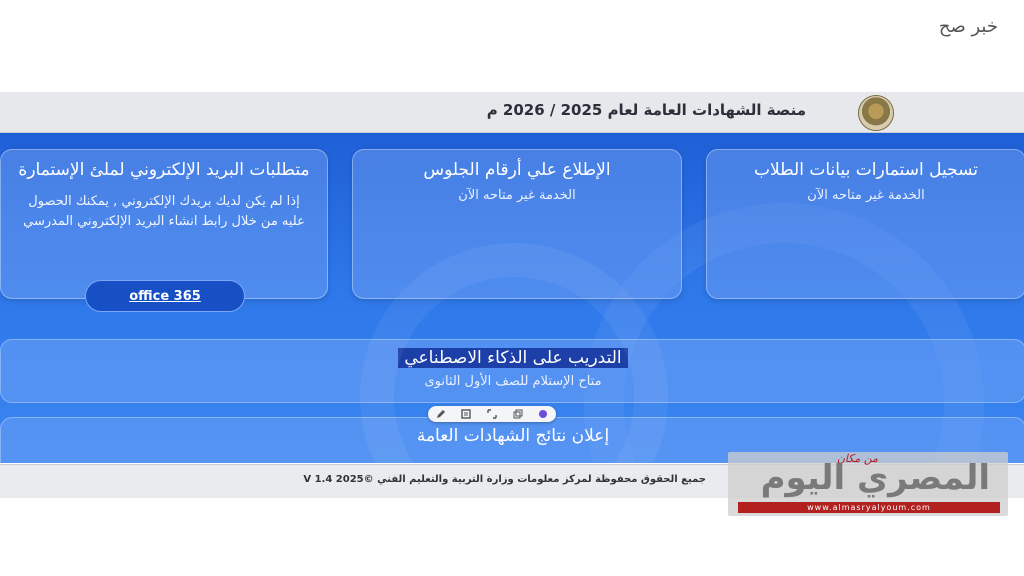  I want to click on selection-toolbar, so click(492, 414).